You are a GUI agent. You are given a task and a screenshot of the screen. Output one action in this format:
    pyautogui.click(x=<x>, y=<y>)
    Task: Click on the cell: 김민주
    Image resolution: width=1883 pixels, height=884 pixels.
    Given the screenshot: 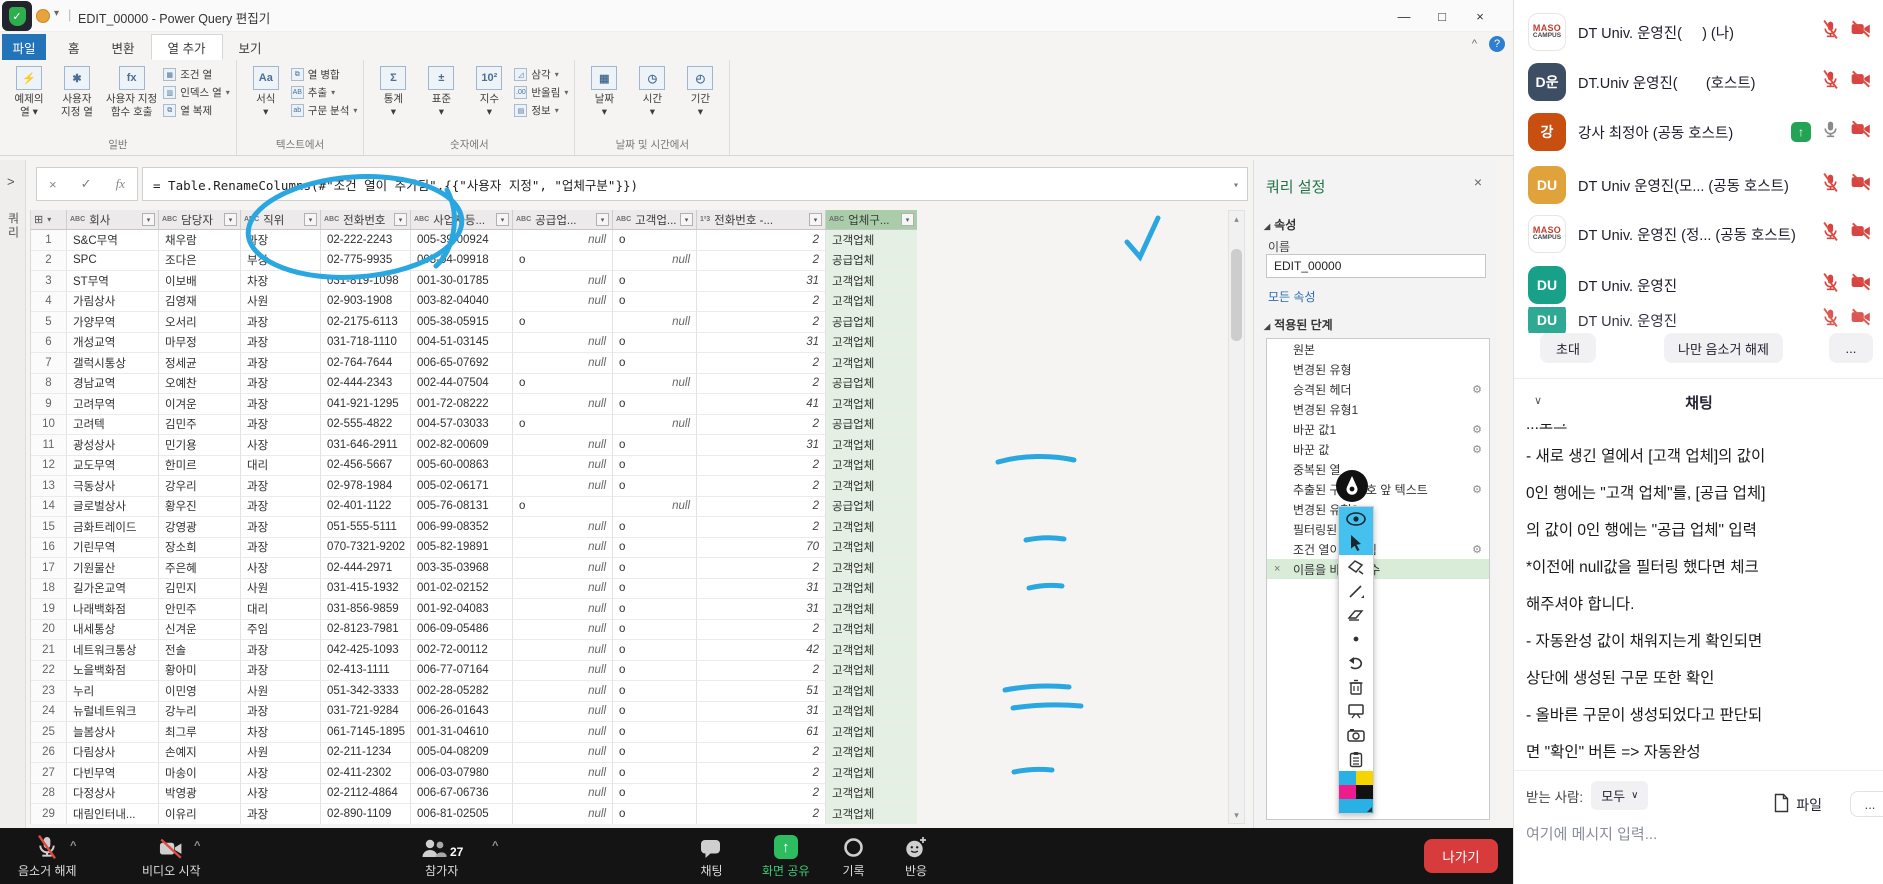 What is the action you would take?
    pyautogui.click(x=200, y=424)
    